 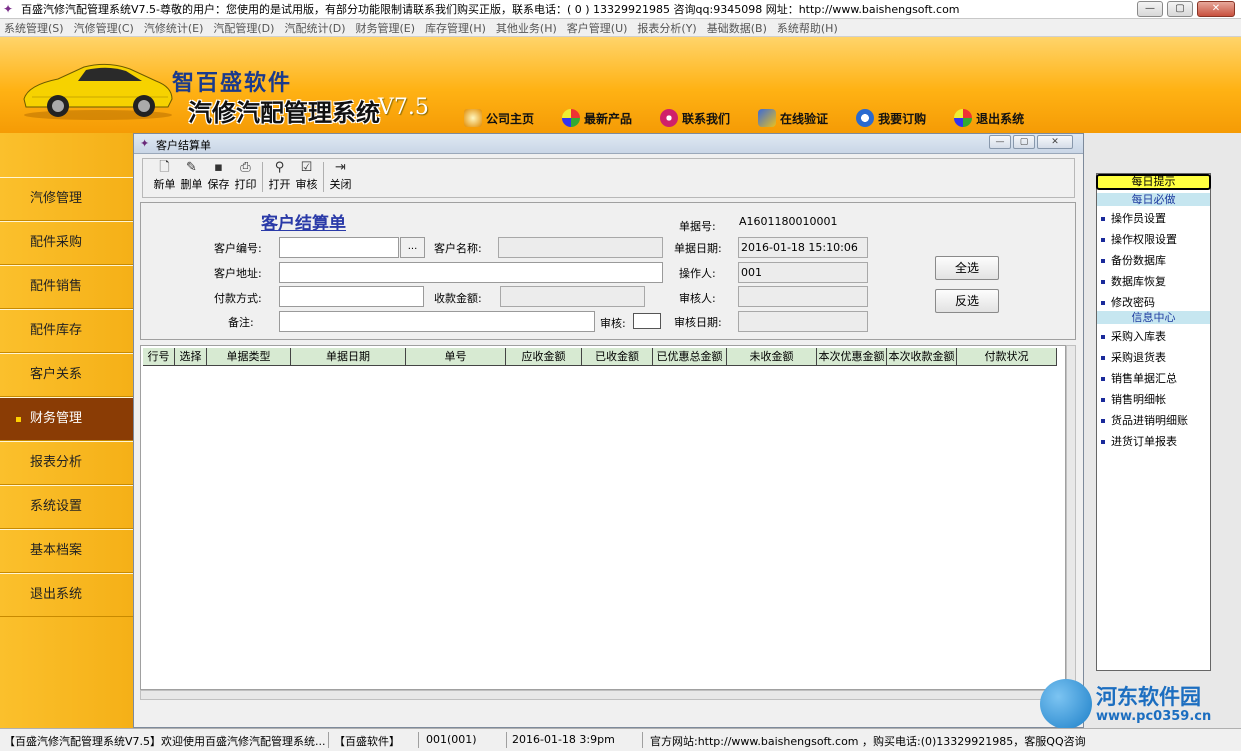 I want to click on close-window-button: ⇥ 关闭, so click(x=340, y=177).